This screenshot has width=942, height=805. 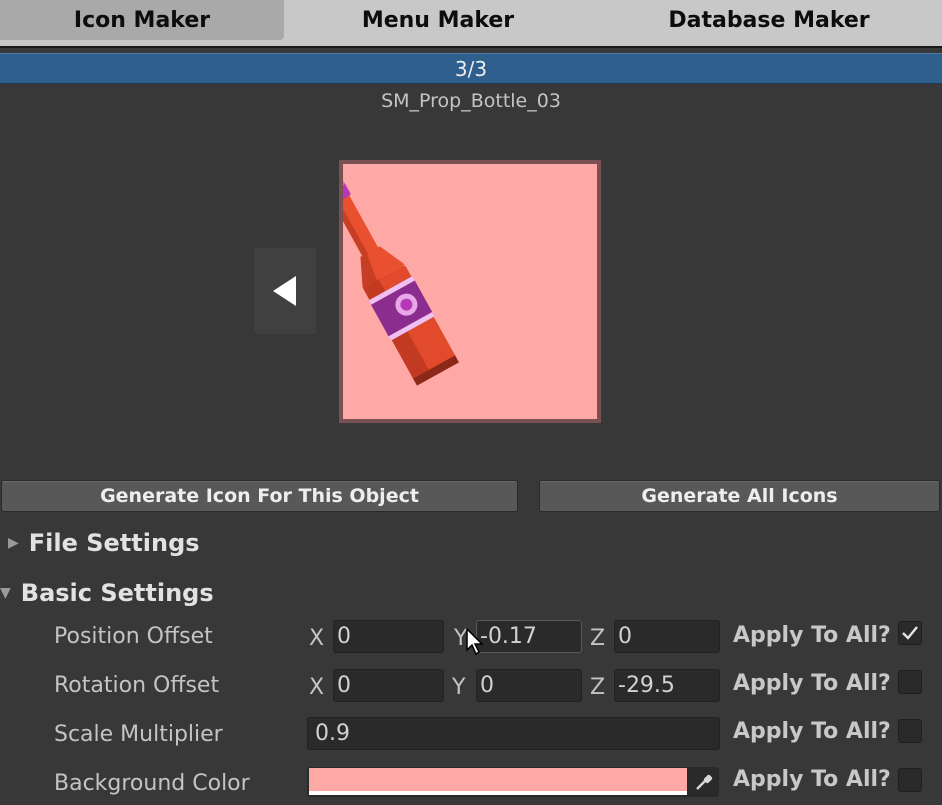 I want to click on background-apply-label: Apply To All?, so click(x=812, y=779).